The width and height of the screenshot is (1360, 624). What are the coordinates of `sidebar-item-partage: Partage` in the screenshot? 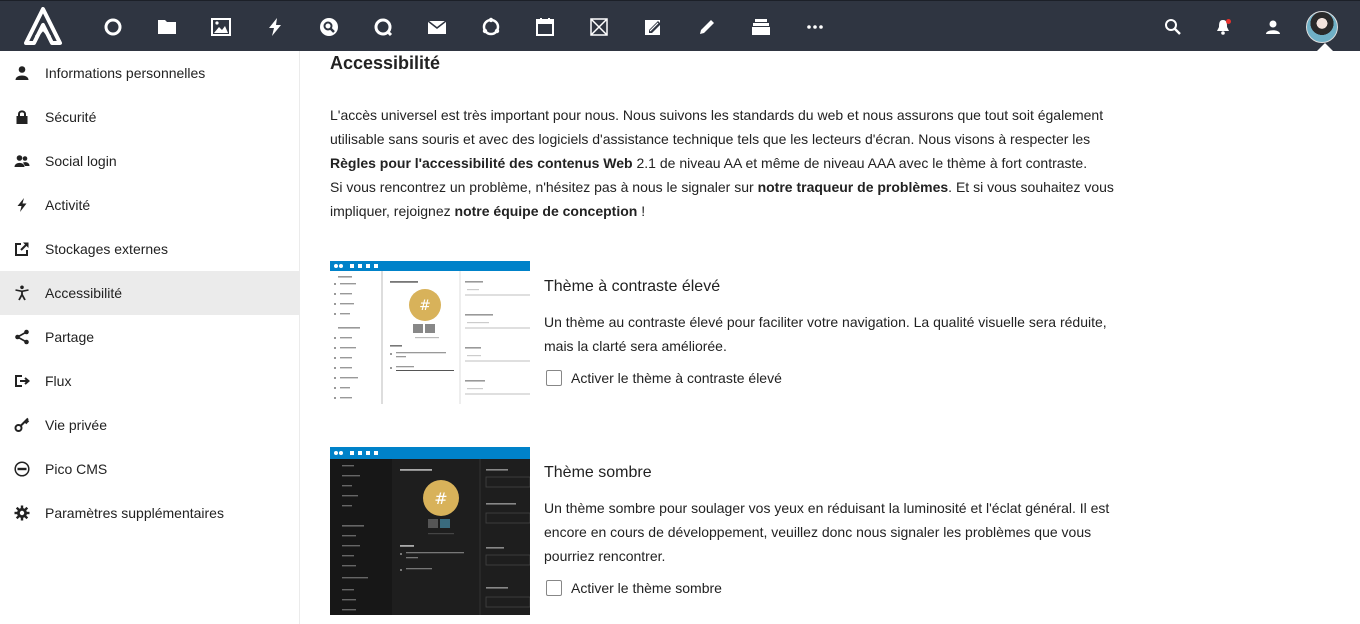 It's located at (149, 337).